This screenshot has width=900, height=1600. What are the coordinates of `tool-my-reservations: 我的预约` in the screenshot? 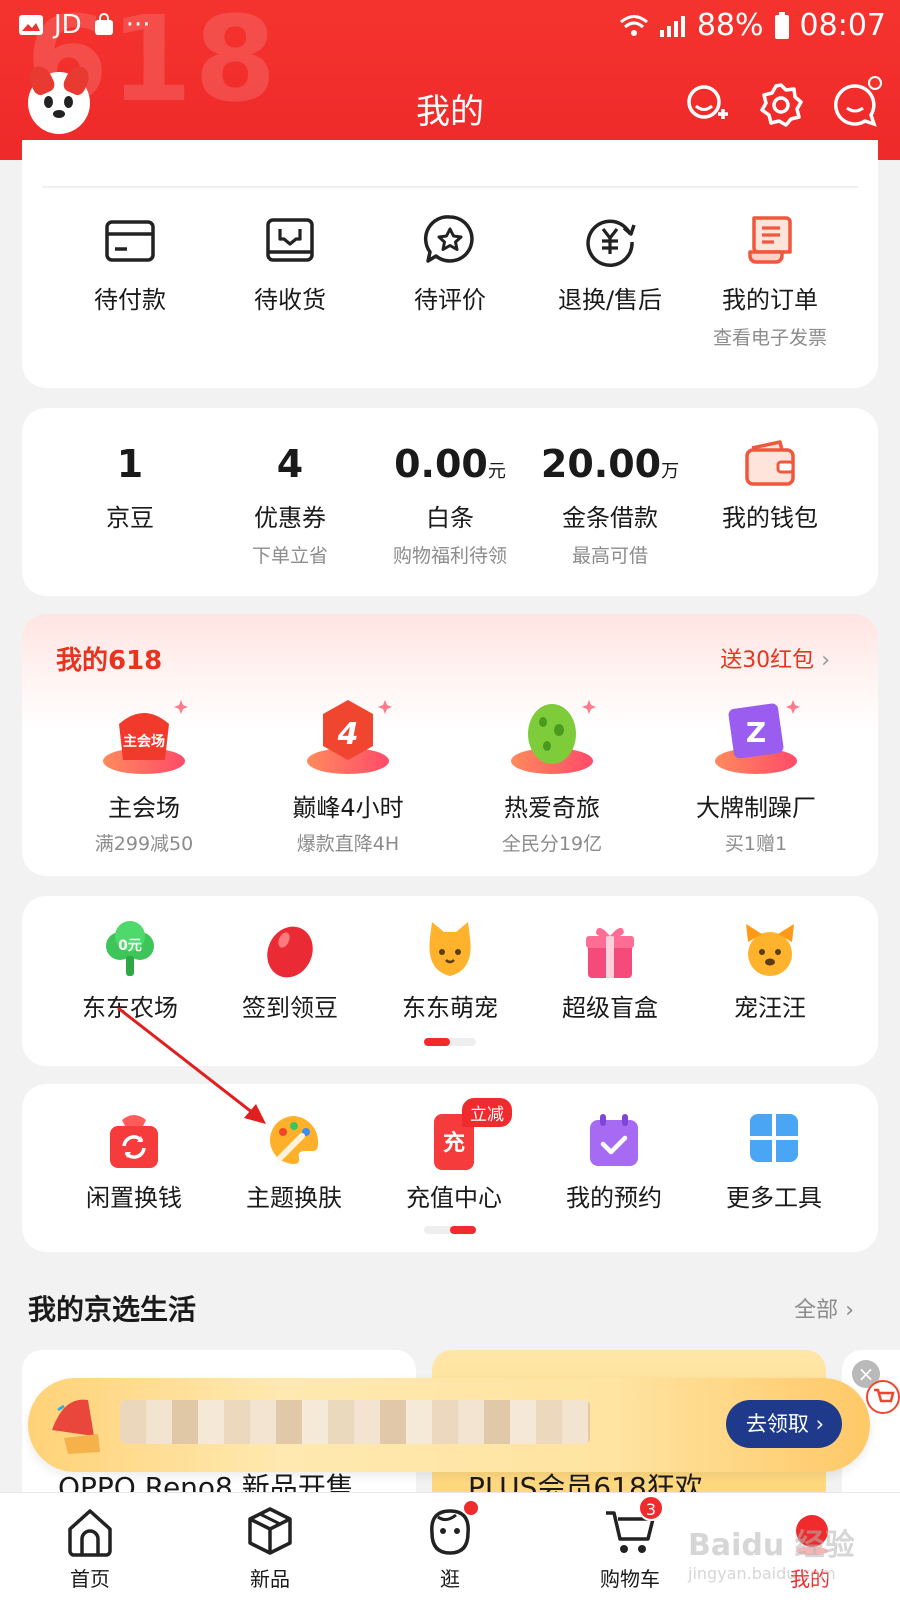 It's located at (614, 1161).